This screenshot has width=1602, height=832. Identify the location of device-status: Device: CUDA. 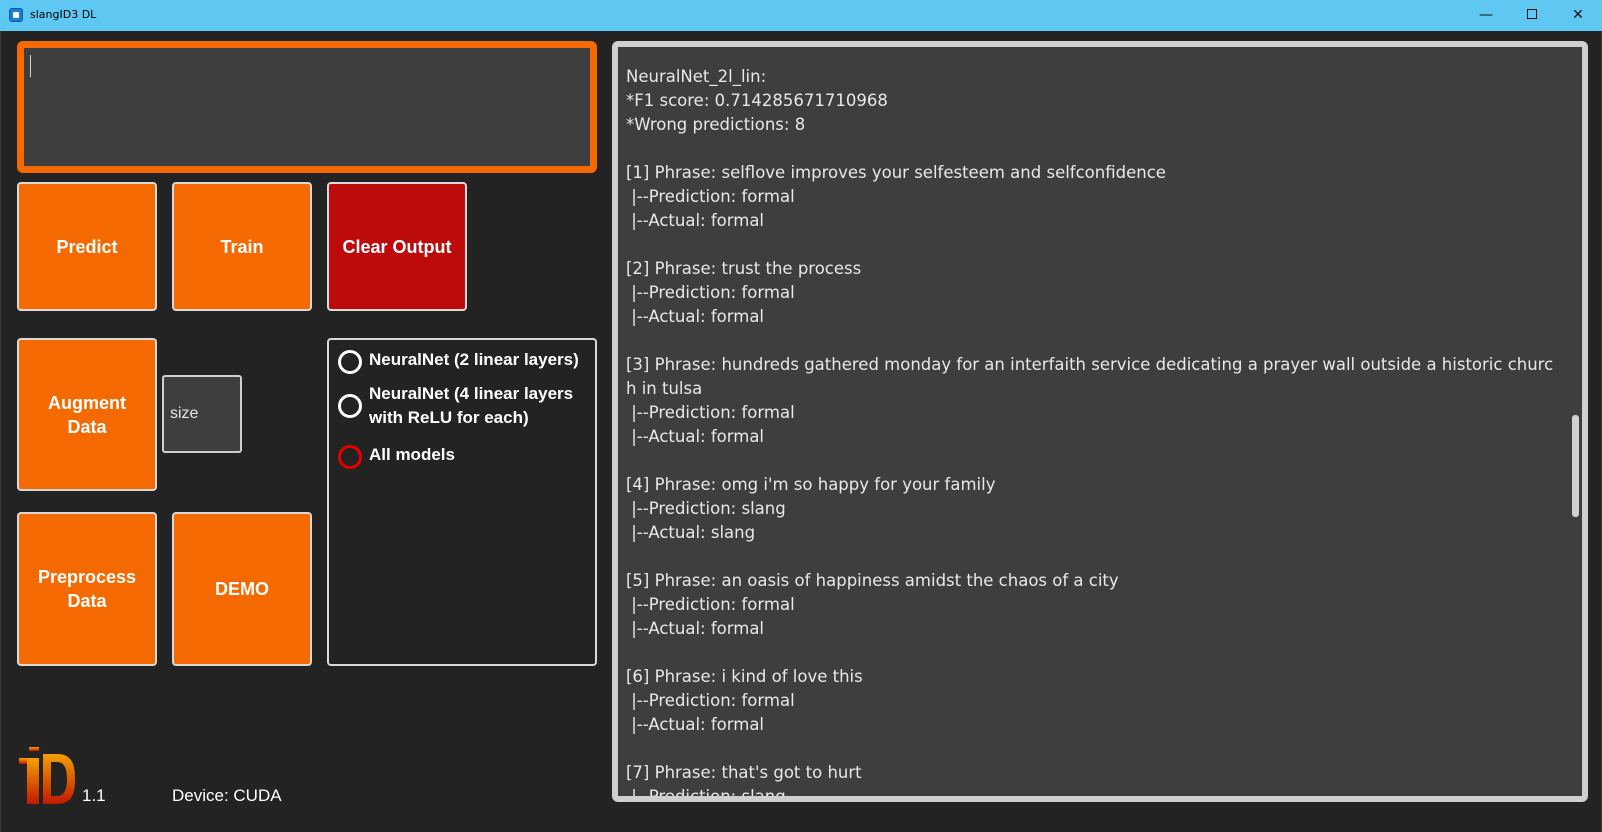
(227, 795).